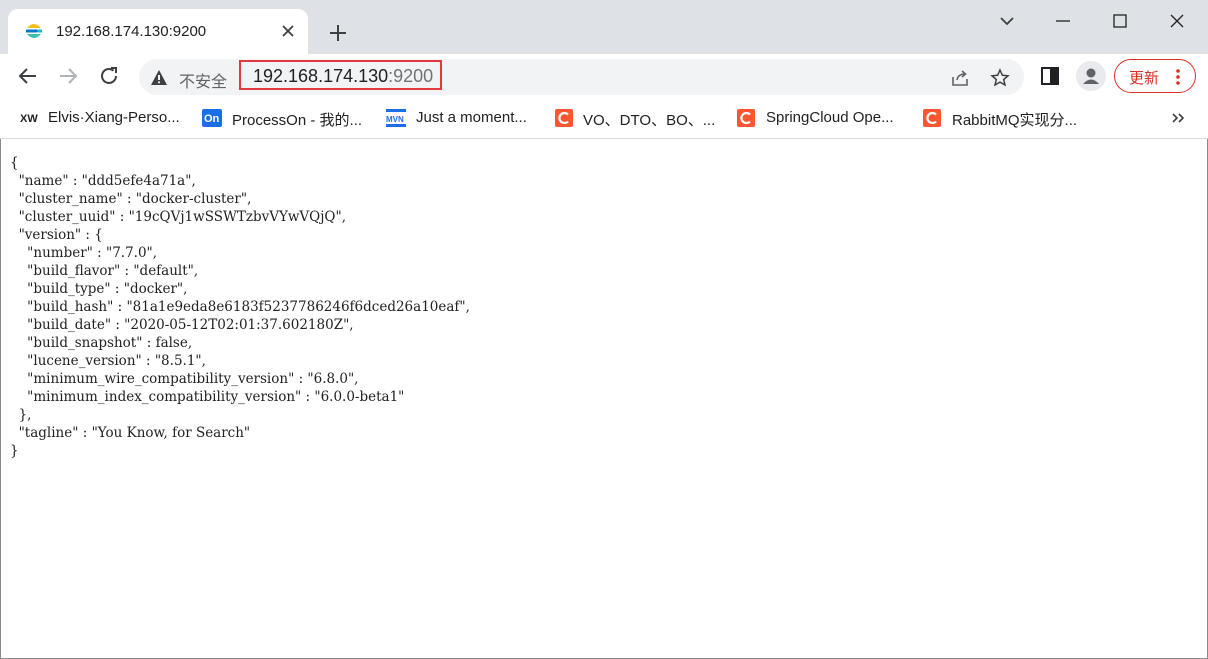  I want to click on json-line: },, so click(21, 415).